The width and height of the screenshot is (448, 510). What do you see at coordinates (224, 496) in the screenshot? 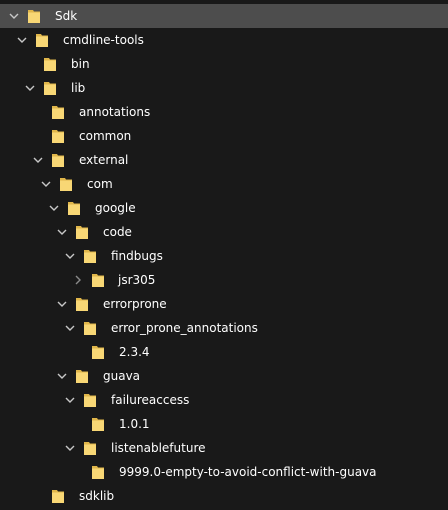
I see `tree-item-sdklib: sdklib` at bounding box center [224, 496].